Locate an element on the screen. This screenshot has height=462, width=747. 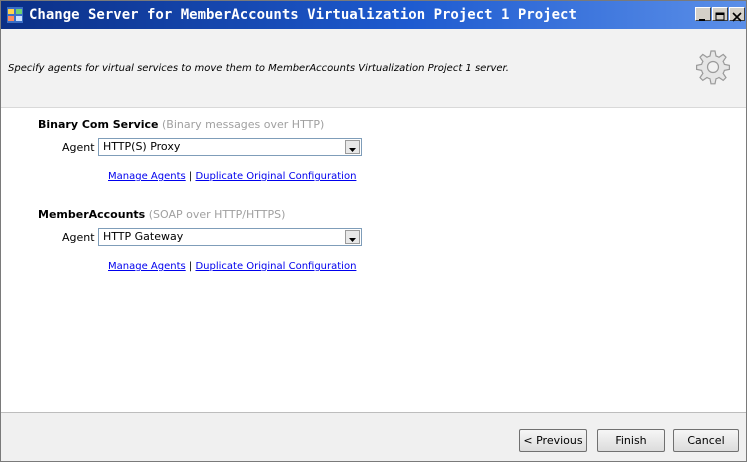
service-heading: MemberAccounts (SOAP over HTTP/HTTPS) is located at coordinates (161, 214).